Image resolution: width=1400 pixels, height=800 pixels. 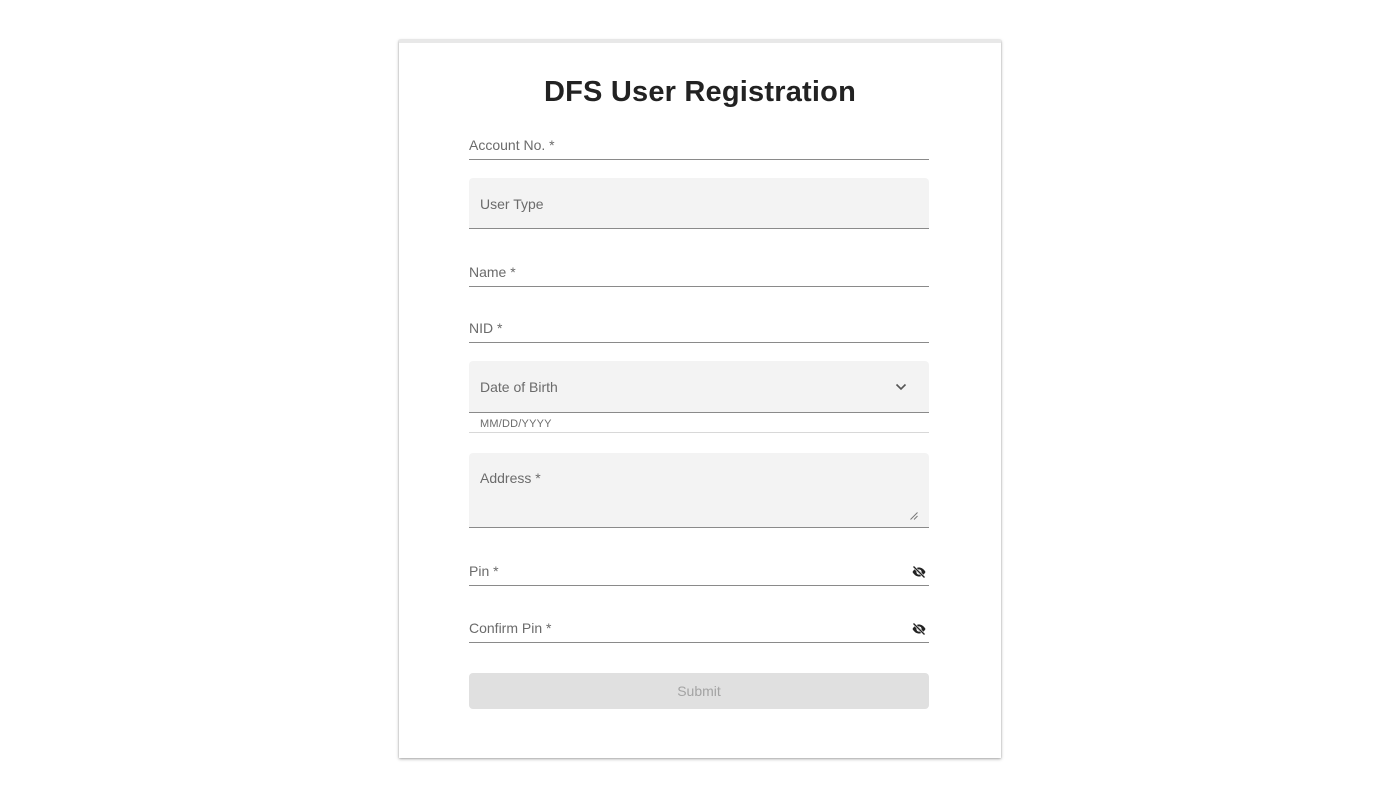 What do you see at coordinates (699, 203) in the screenshot?
I see `user-type-select: User Type` at bounding box center [699, 203].